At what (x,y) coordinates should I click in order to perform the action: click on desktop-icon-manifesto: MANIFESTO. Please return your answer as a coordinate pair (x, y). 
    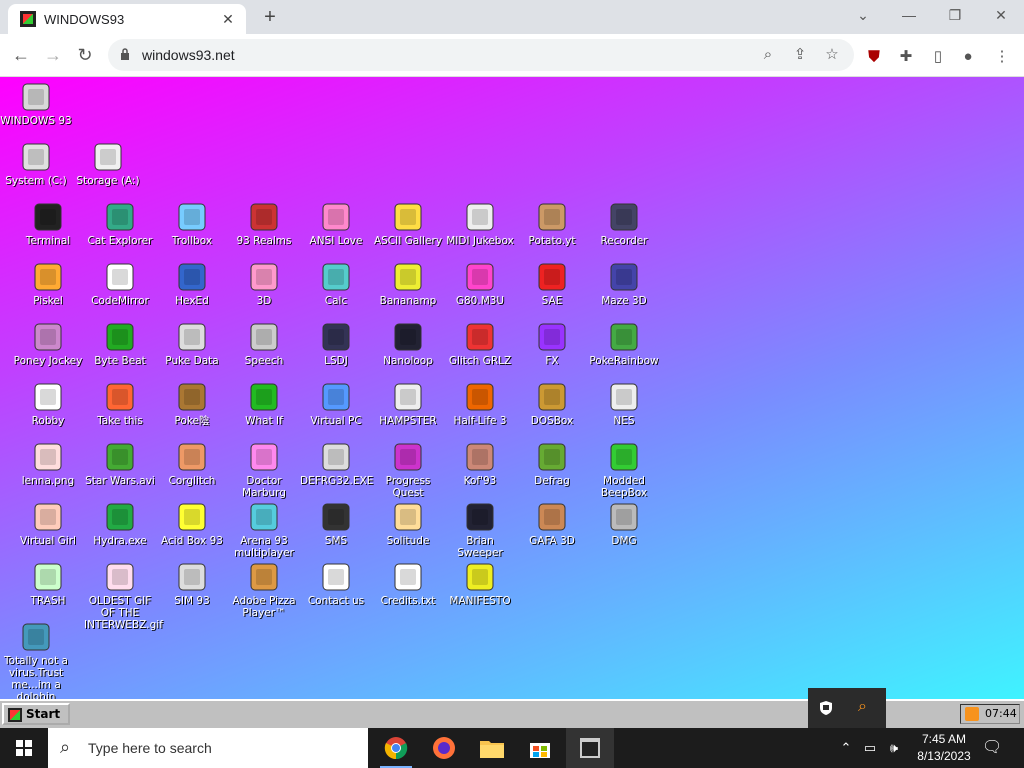
    Looking at the image, I should click on (480, 584).